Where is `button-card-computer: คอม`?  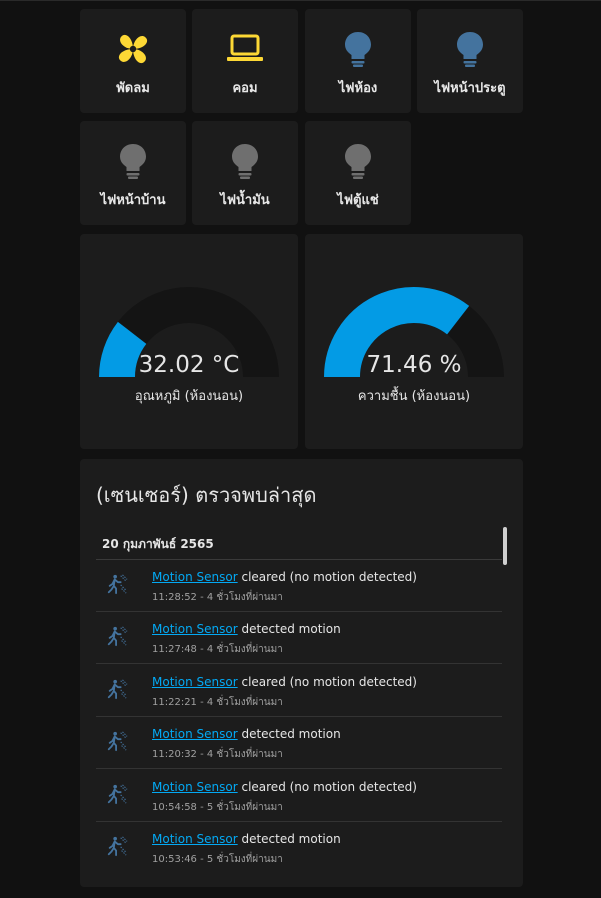
button-card-computer: คอม is located at coordinates (245, 61).